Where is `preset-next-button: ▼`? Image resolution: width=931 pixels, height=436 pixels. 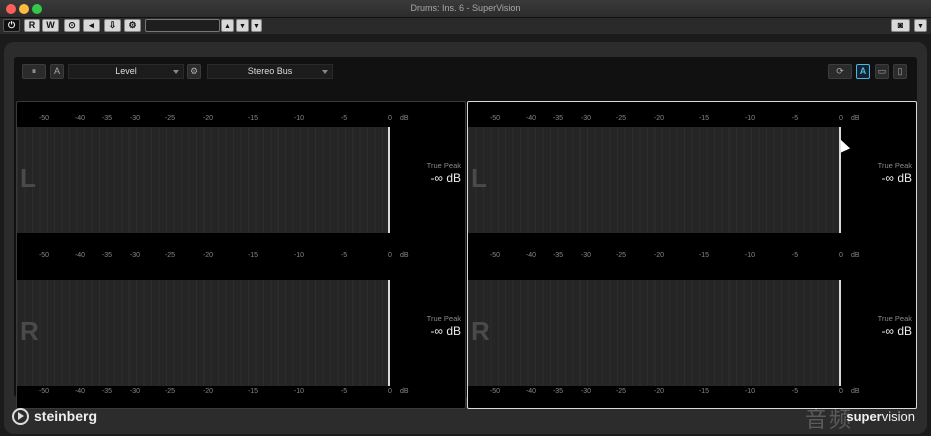
preset-next-button: ▼ is located at coordinates (242, 25).